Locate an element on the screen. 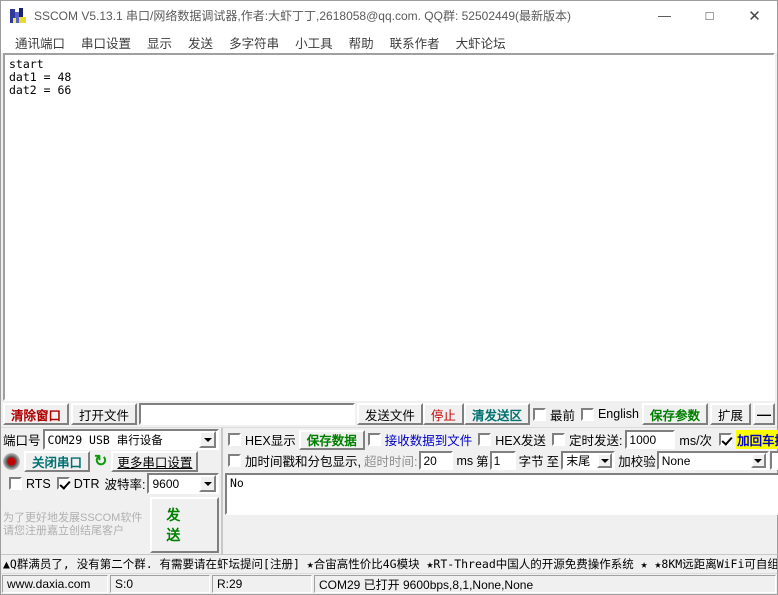 The width and height of the screenshot is (778, 595). baud-label: 波特率: is located at coordinates (125, 485).